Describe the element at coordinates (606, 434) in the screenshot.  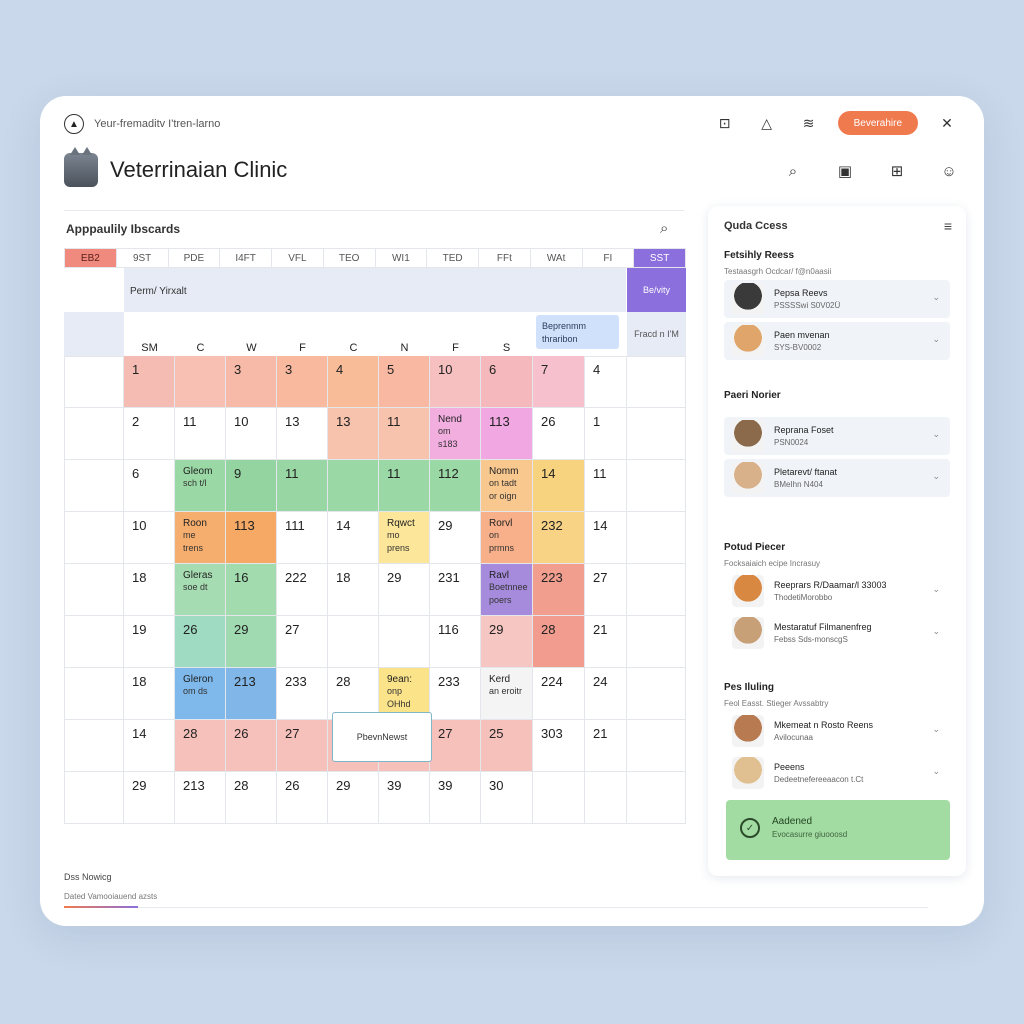
I see `calendar-cell: 1` at that location.